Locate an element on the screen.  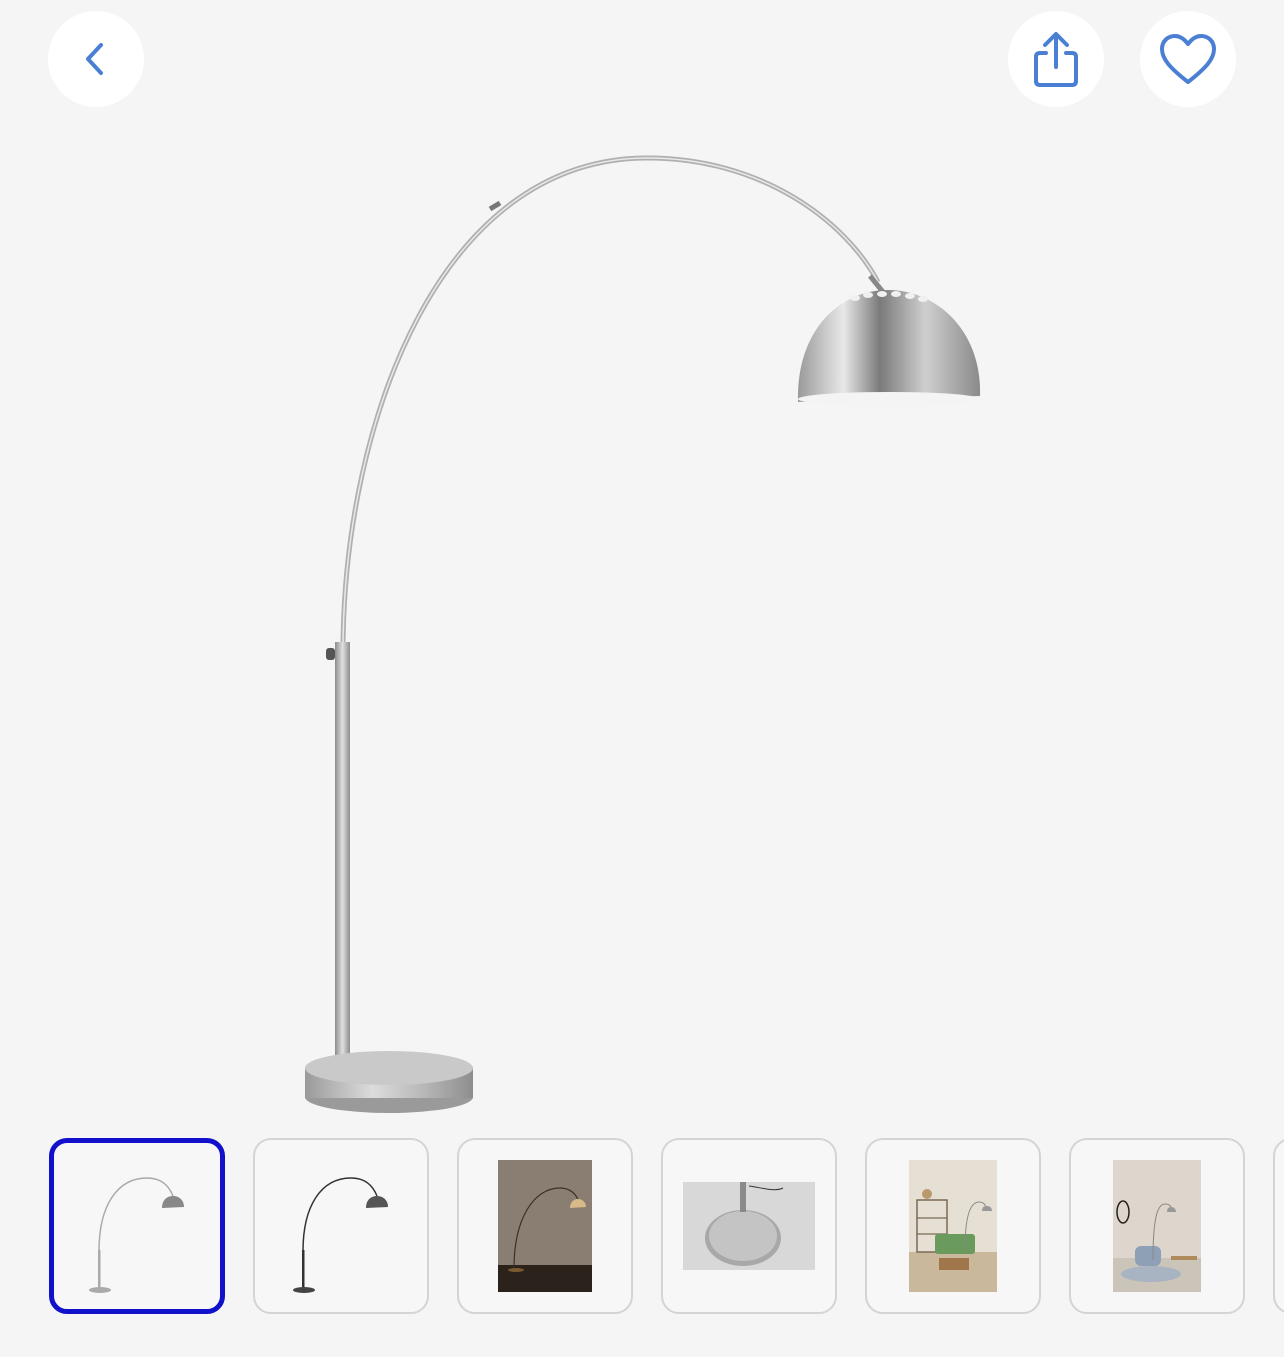
heart-icon is located at coordinates (1188, 59).